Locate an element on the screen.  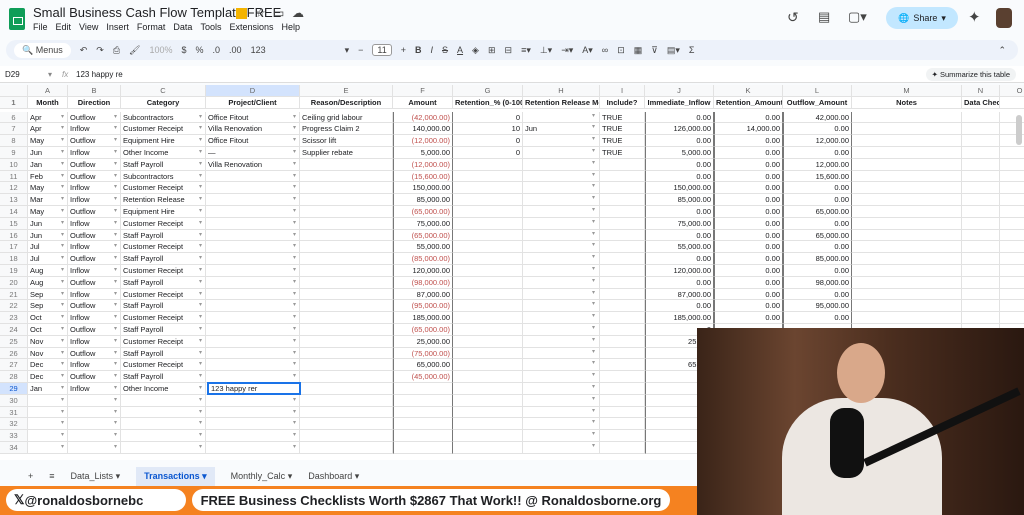
link-icon: ∞ is located at coordinates (605, 50).